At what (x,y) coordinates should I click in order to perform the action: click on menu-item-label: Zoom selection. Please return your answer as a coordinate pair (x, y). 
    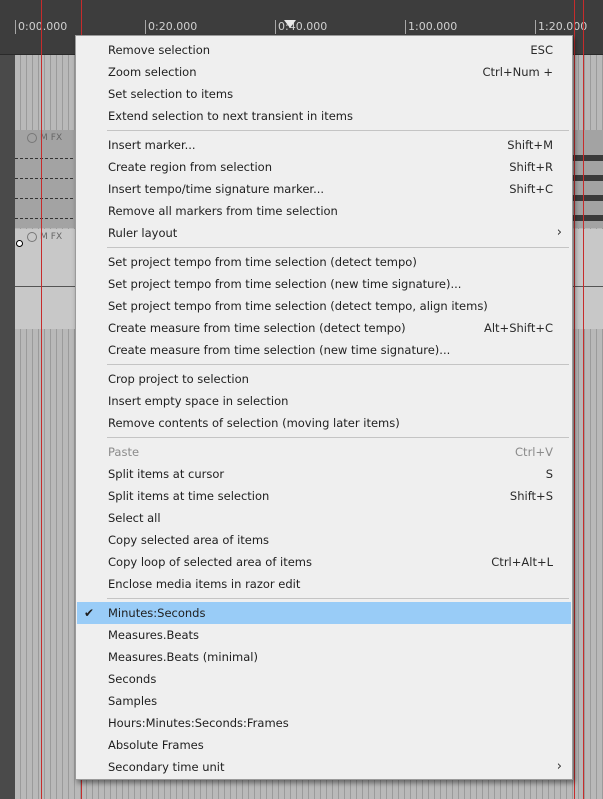
    Looking at the image, I should click on (152, 72).